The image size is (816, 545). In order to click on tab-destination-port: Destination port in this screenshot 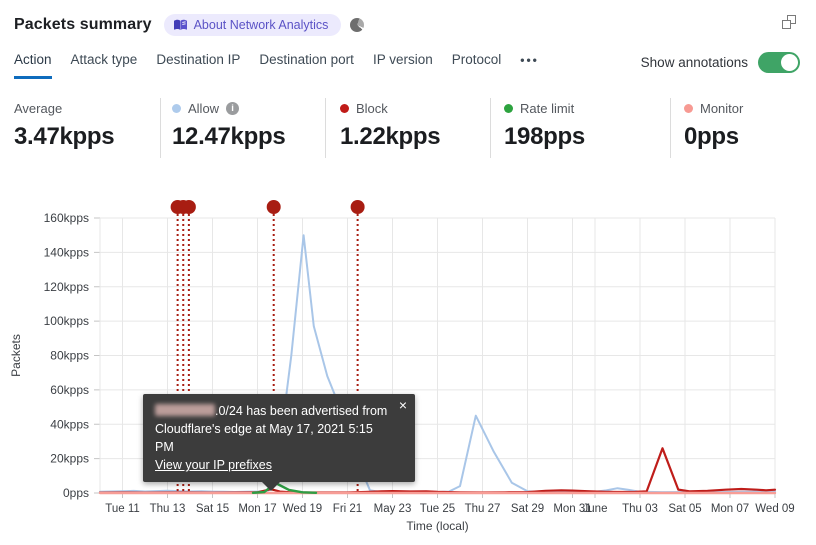, I will do `click(306, 65)`.